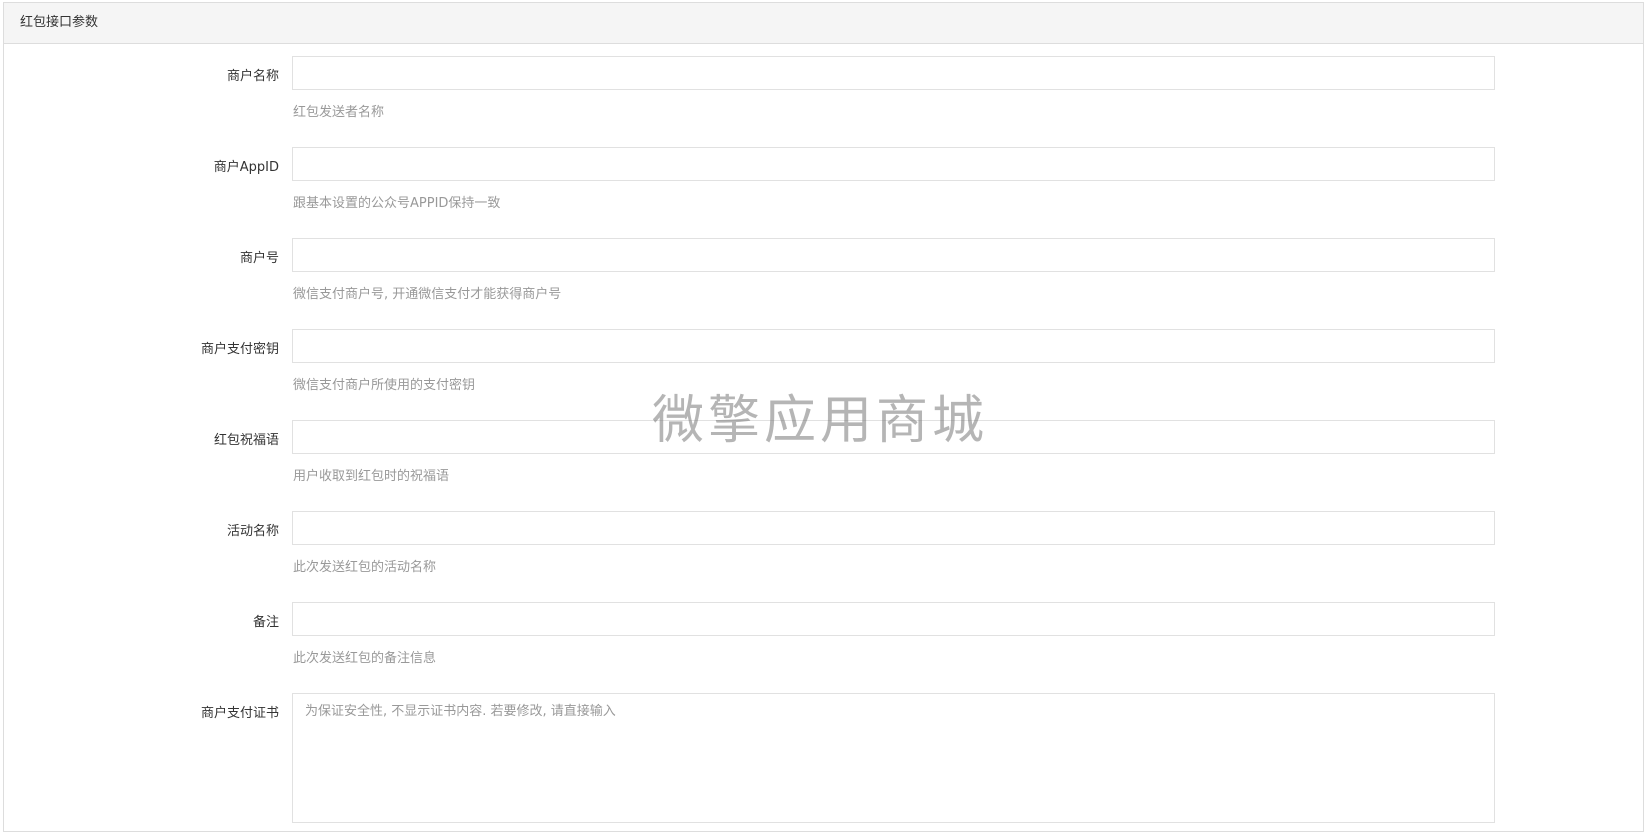 This screenshot has height=832, width=1647. I want to click on merchant-pay-key-help: 微信支付商户所使用的支付密钥, so click(384, 385).